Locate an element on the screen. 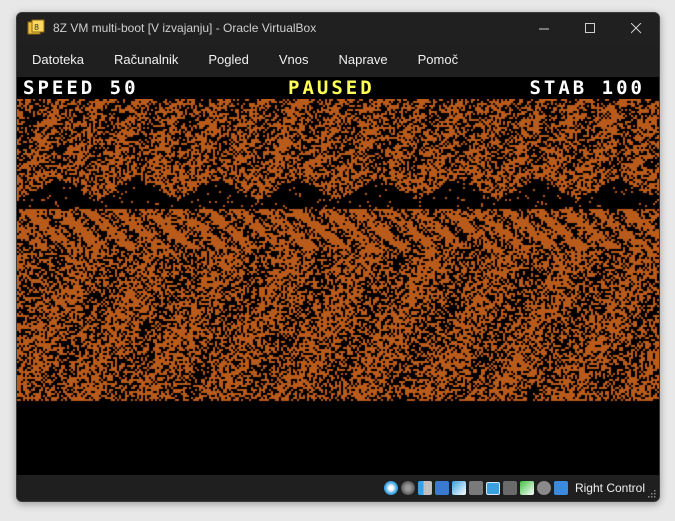 Image resolution: width=675 pixels, height=521 pixels. close-button is located at coordinates (636, 28).